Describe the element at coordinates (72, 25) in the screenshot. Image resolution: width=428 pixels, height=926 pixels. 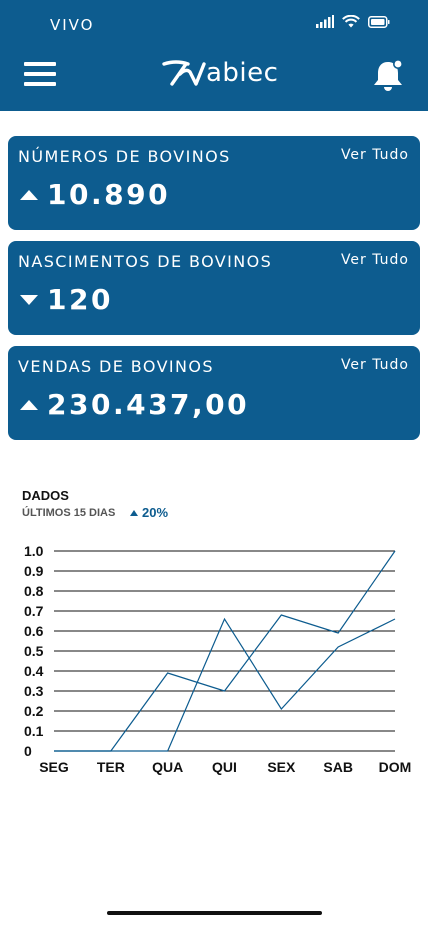
I see `status-carrier: VIVO` at that location.